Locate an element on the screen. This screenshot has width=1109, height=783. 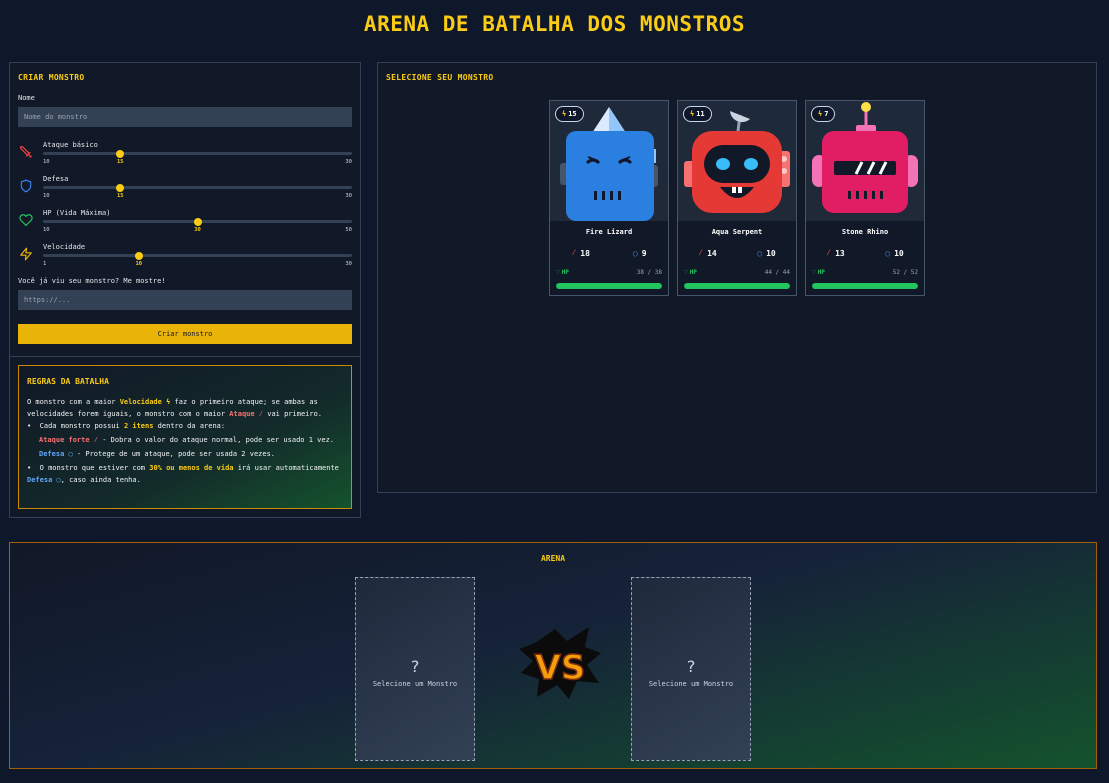
defense-value: 10 is located at coordinates (771, 253).